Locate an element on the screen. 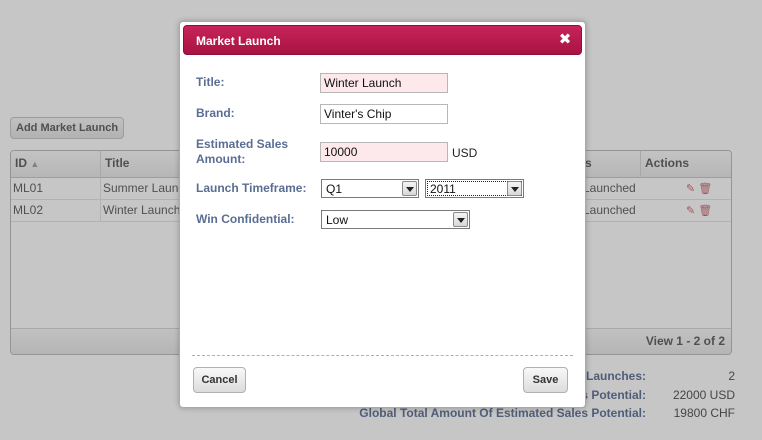  close-icon: ✖ is located at coordinates (565, 40).